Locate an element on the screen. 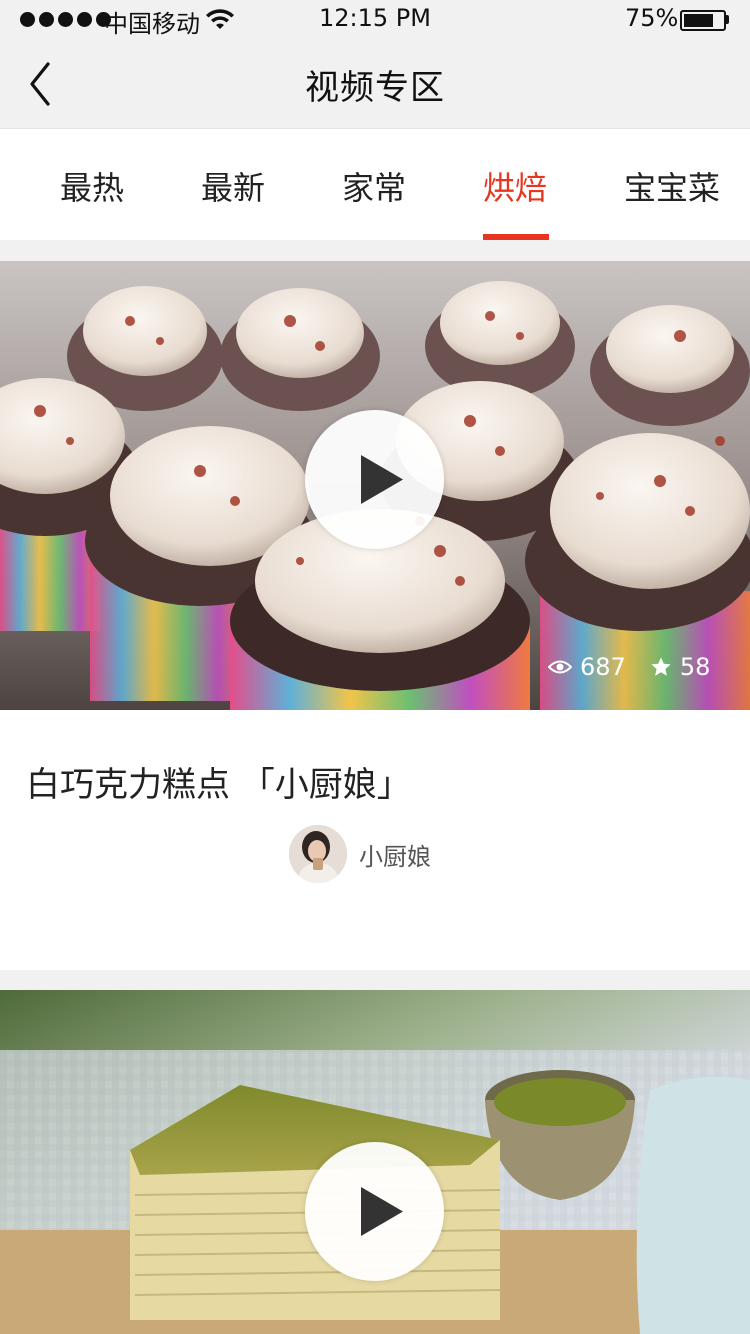  tab-hottest: 最热 is located at coordinates (92, 186).